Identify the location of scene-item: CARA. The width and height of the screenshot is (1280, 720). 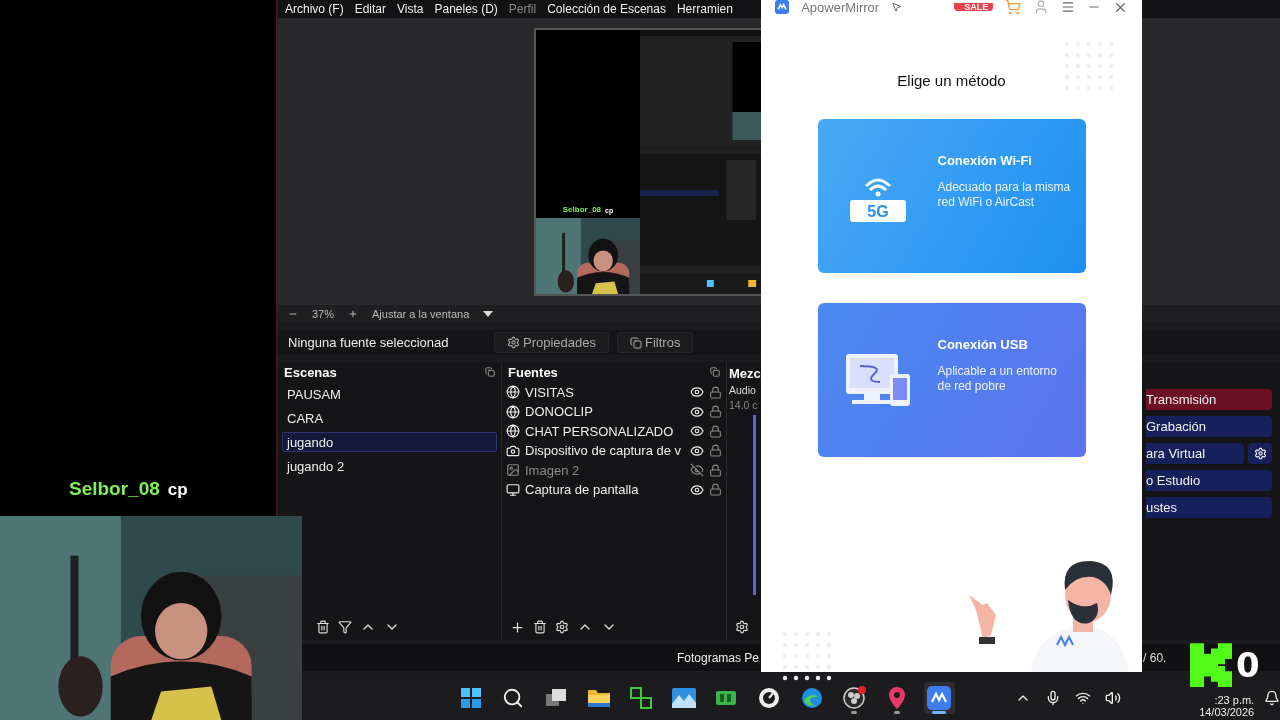
(389, 418).